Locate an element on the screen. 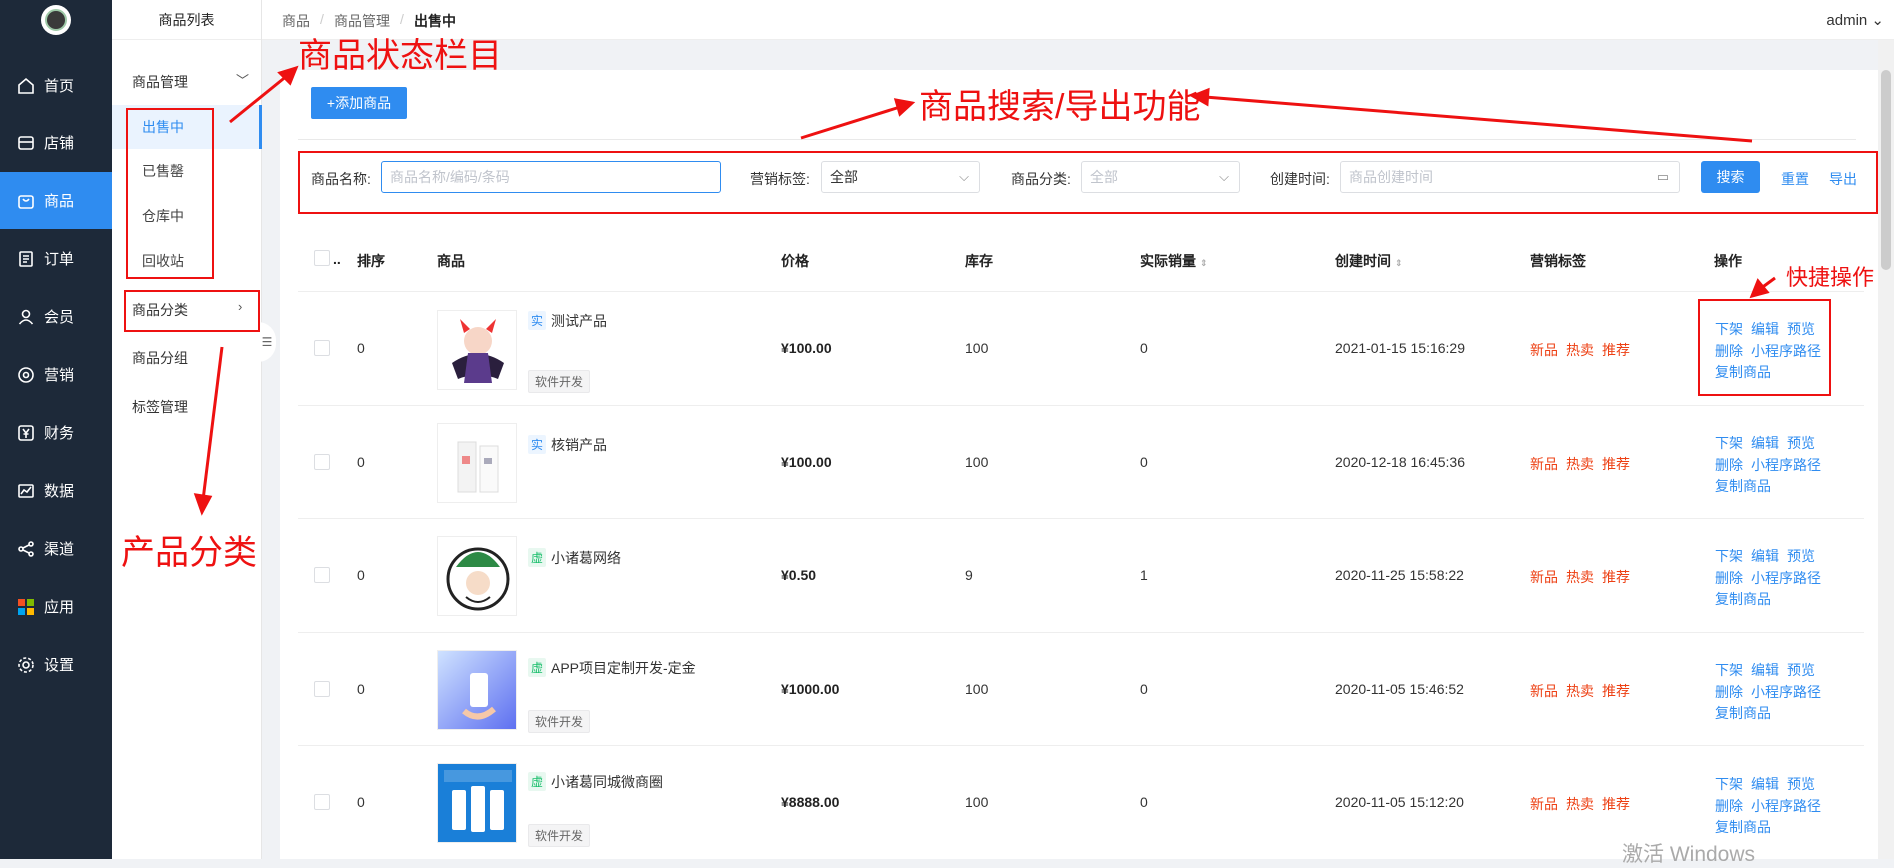  column-header-order: 排序 is located at coordinates (371, 261).